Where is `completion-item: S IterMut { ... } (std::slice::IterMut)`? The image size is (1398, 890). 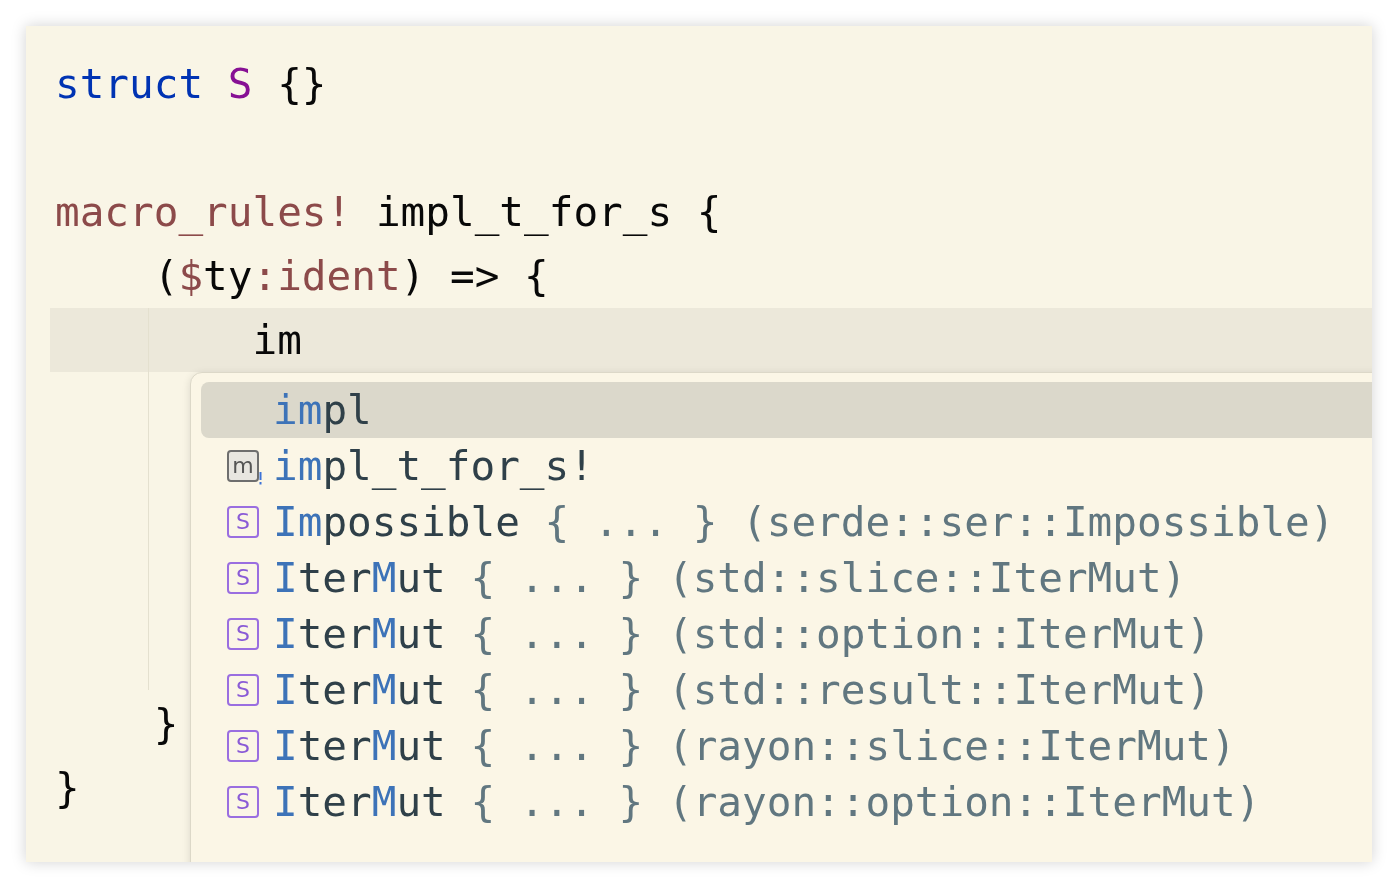 completion-item: S IterMut { ... } (std::slice::IterMut) is located at coordinates (786, 578).